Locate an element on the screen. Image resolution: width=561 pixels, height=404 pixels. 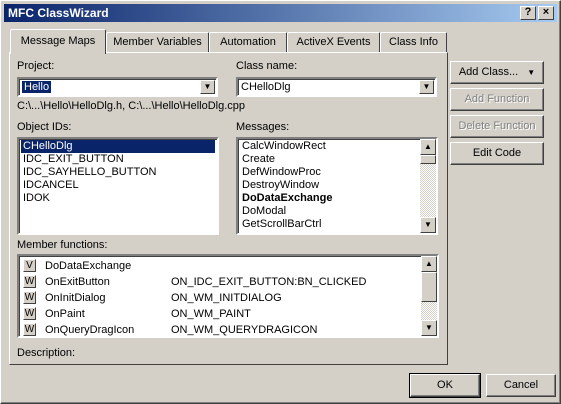
table-row: W OnPaint ON_WM_PAINT is located at coordinates (223, 314).